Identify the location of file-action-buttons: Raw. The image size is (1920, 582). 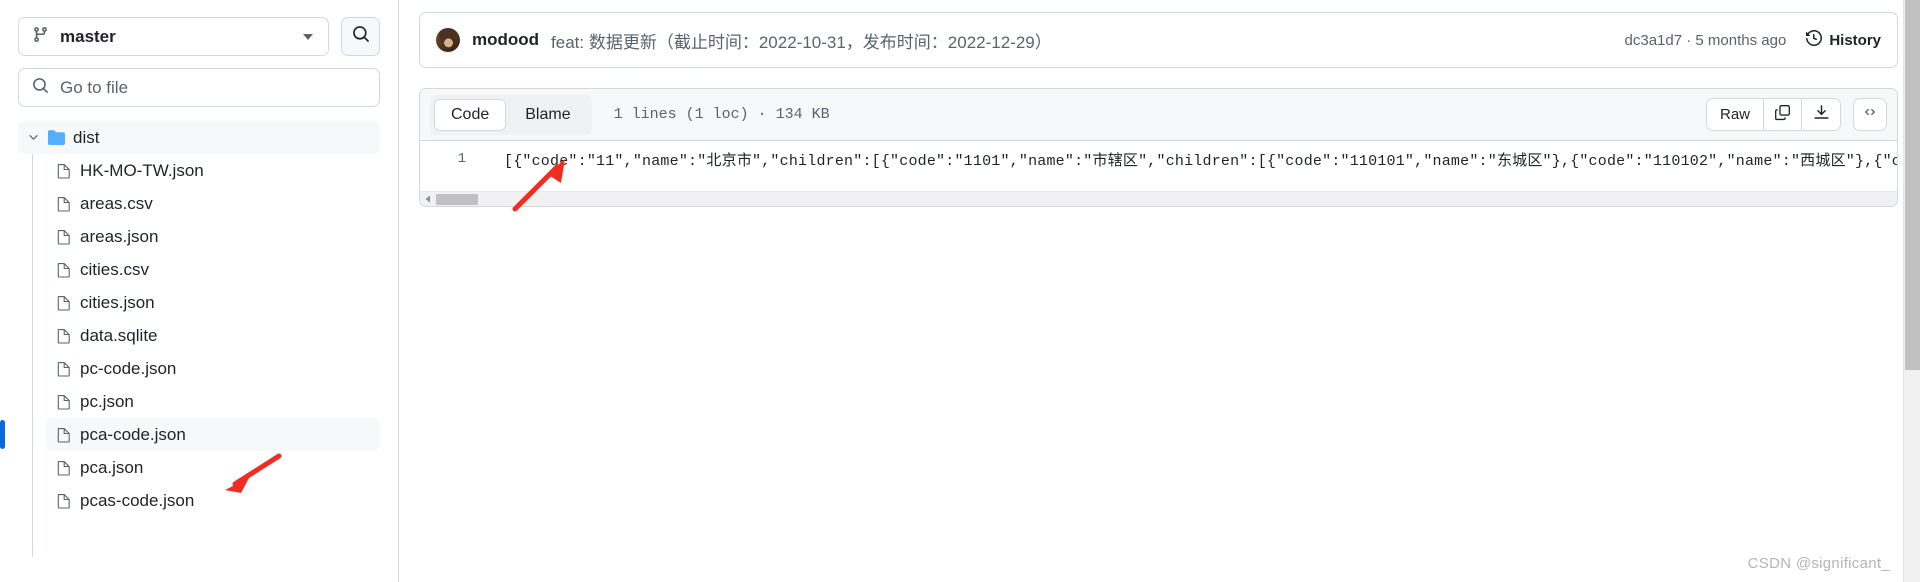
(1796, 114).